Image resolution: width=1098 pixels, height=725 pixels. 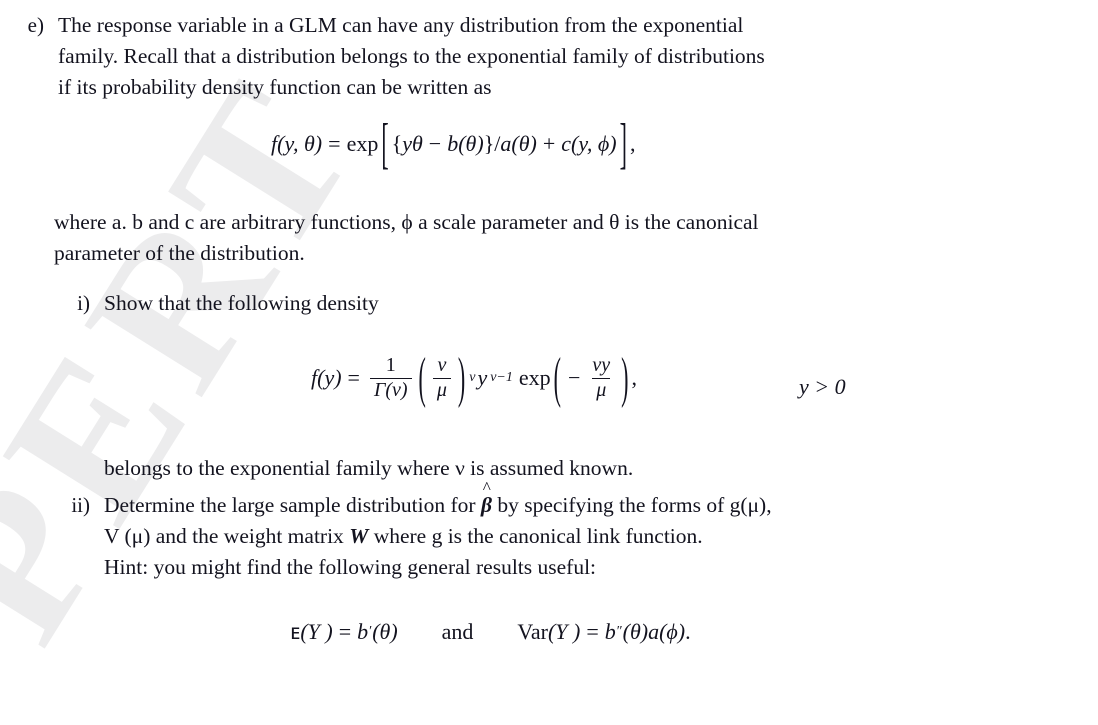 What do you see at coordinates (326, 378) in the screenshot?
I see `eq2-lhs: f(y)` at bounding box center [326, 378].